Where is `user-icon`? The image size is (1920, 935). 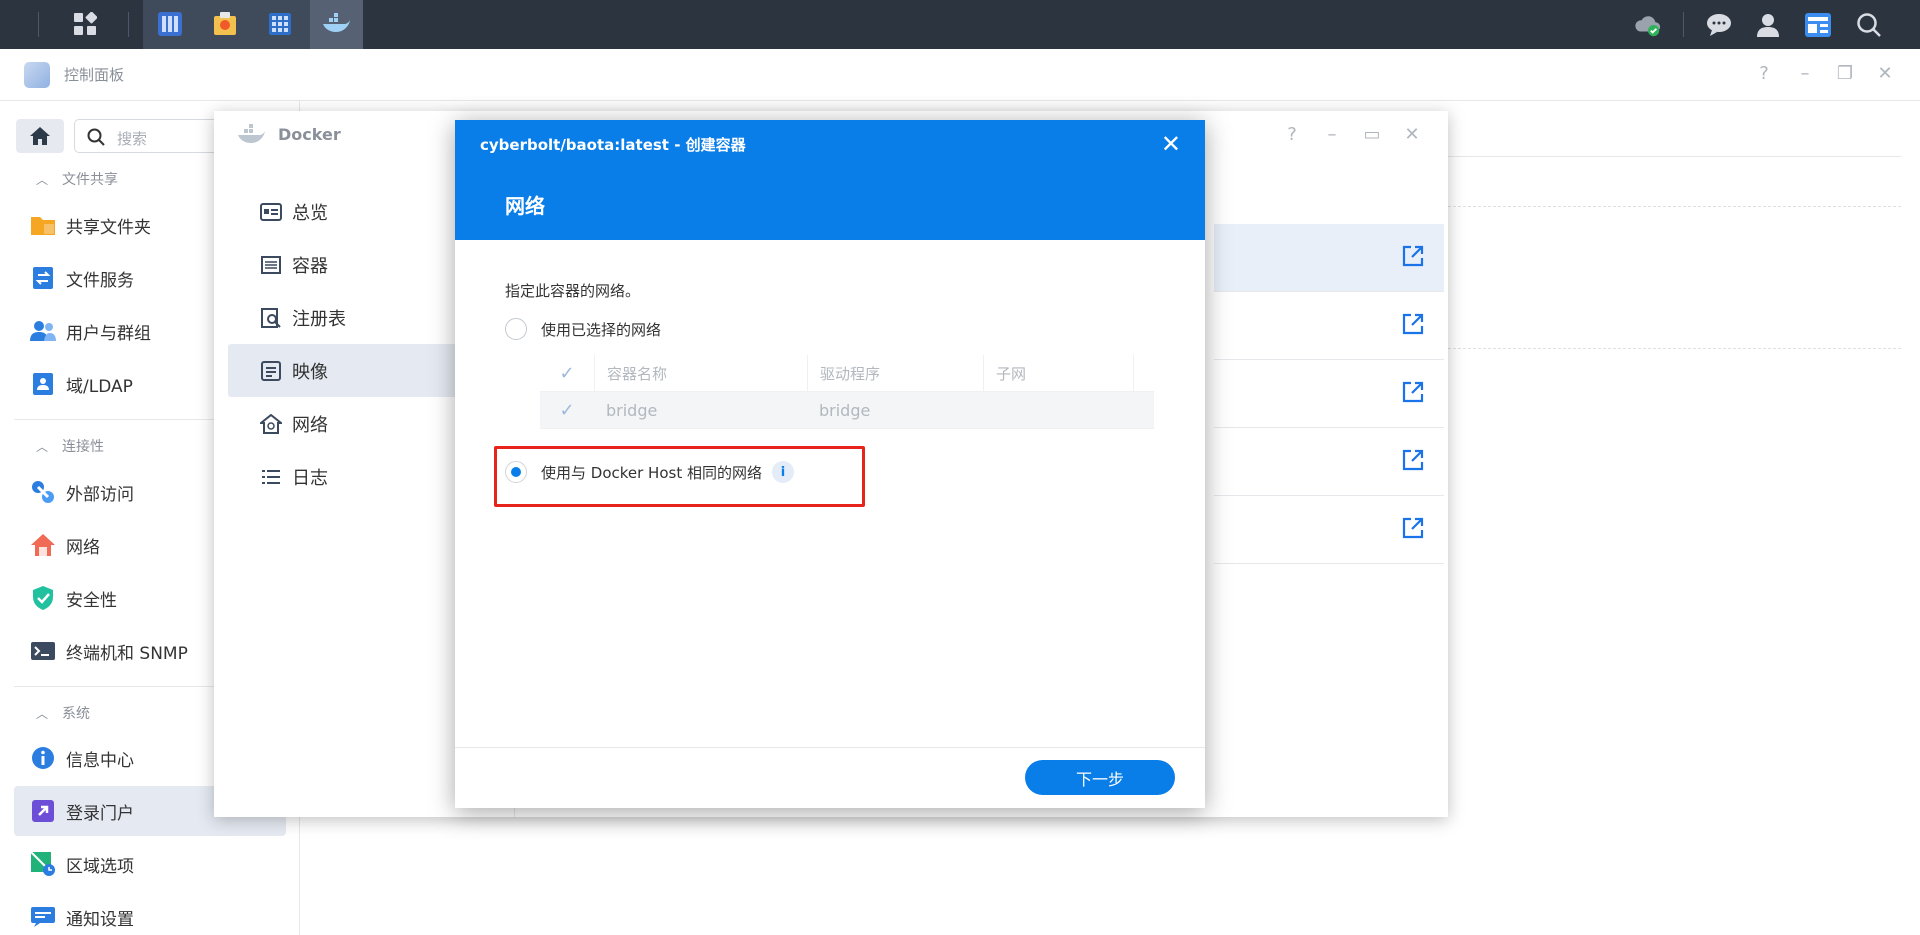 user-icon is located at coordinates (1768, 25).